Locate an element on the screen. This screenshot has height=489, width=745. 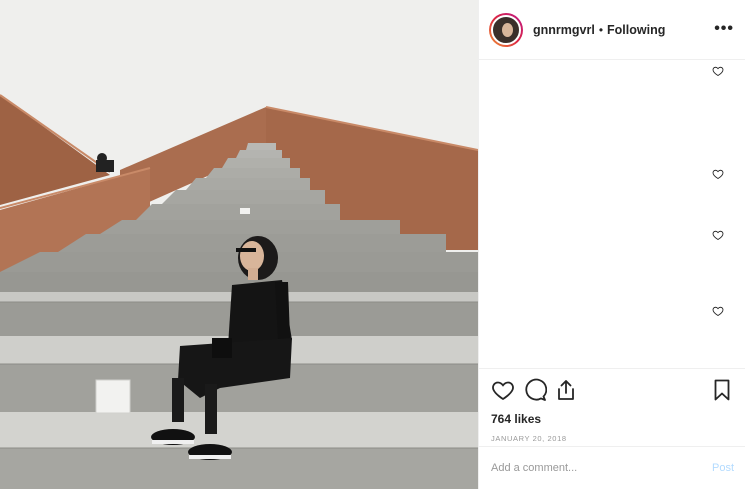
avatar-image is located at coordinates (506, 29).